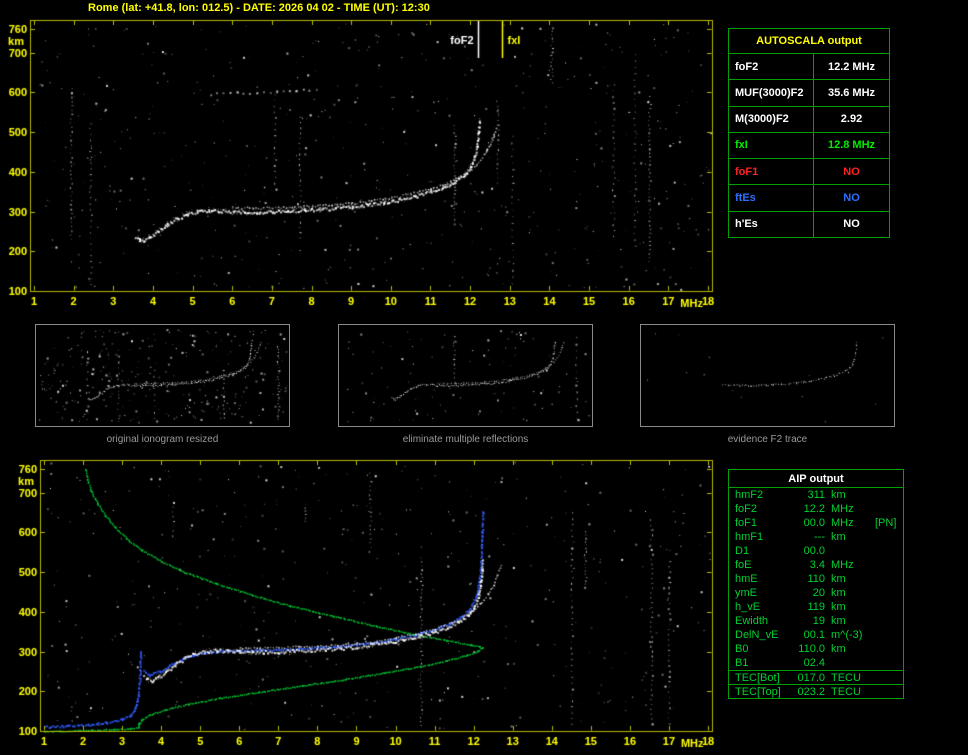  What do you see at coordinates (742, 649) in the screenshot?
I see `param-label: B0` at bounding box center [742, 649].